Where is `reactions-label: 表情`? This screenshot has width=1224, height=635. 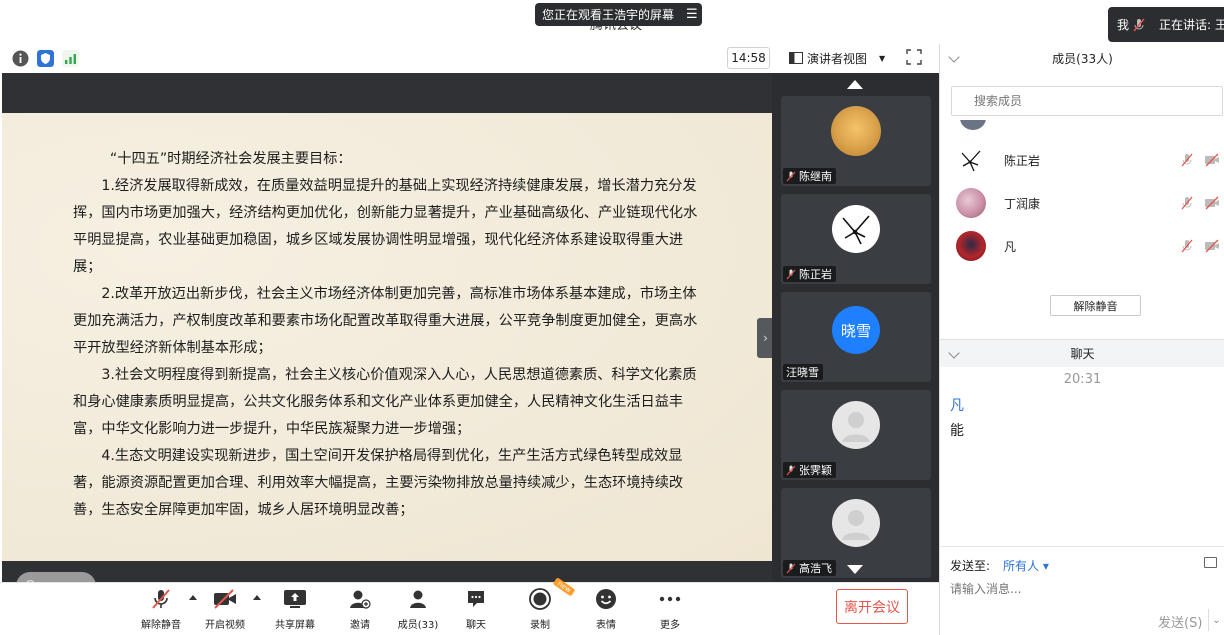 reactions-label: 表情 is located at coordinates (606, 625).